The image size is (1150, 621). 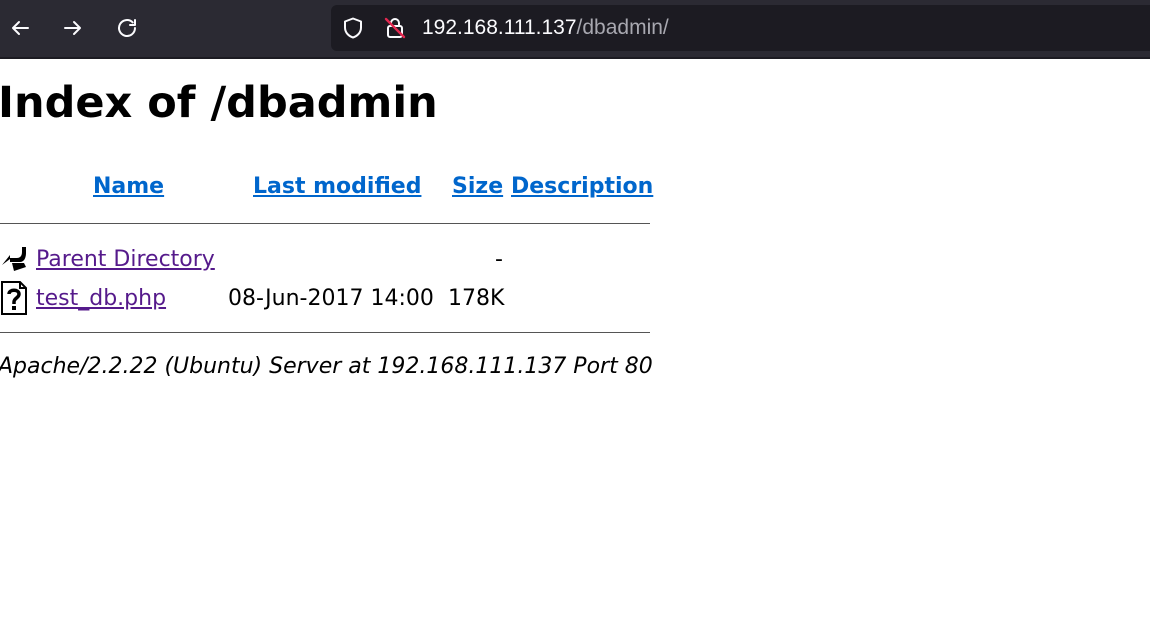 What do you see at coordinates (14, 298) in the screenshot?
I see `unknown-file-icon` at bounding box center [14, 298].